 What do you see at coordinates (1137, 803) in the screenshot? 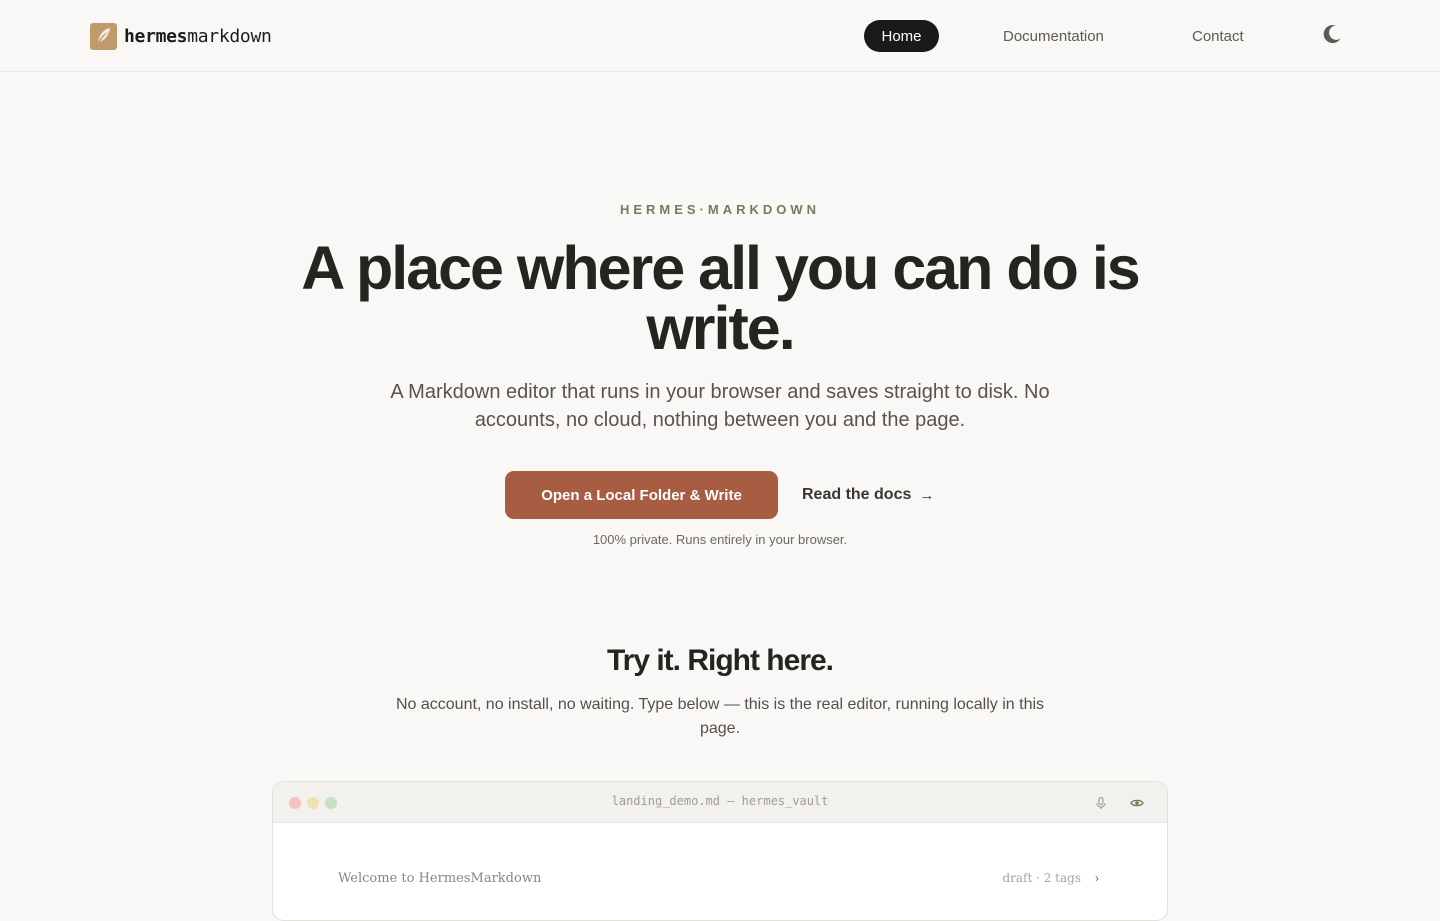
I see `eye-icon` at bounding box center [1137, 803].